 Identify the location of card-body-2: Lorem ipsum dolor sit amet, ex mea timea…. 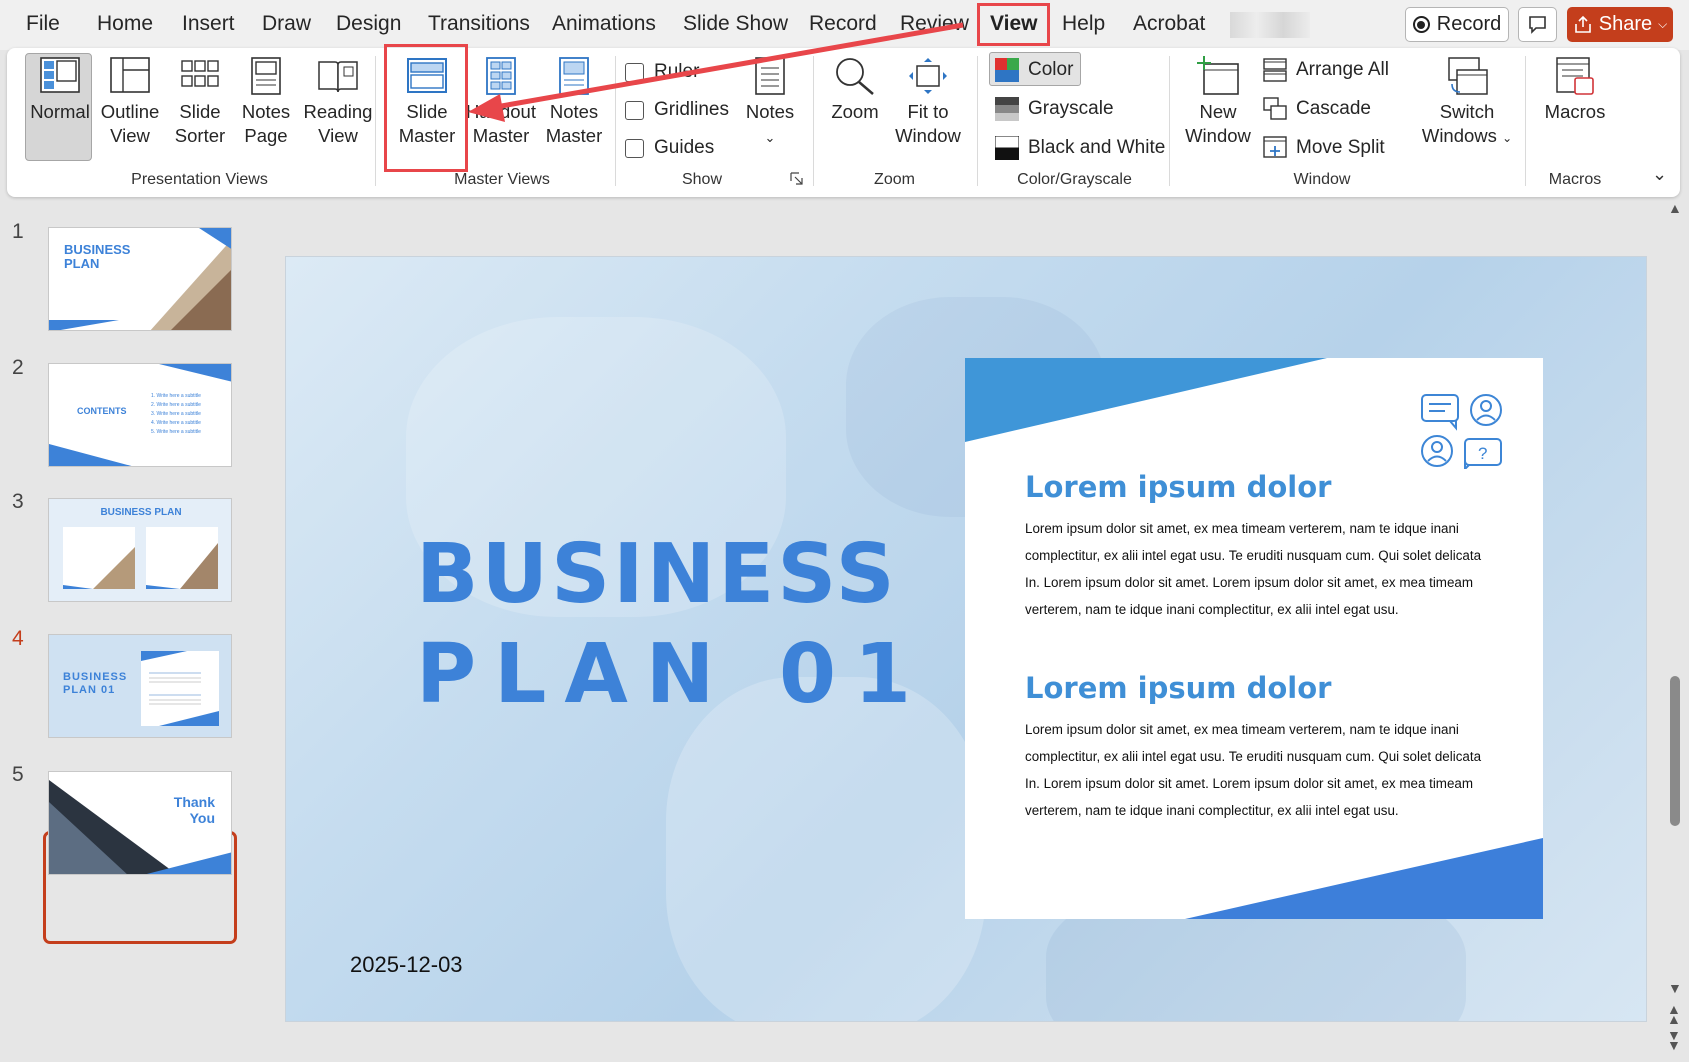
(1259, 770).